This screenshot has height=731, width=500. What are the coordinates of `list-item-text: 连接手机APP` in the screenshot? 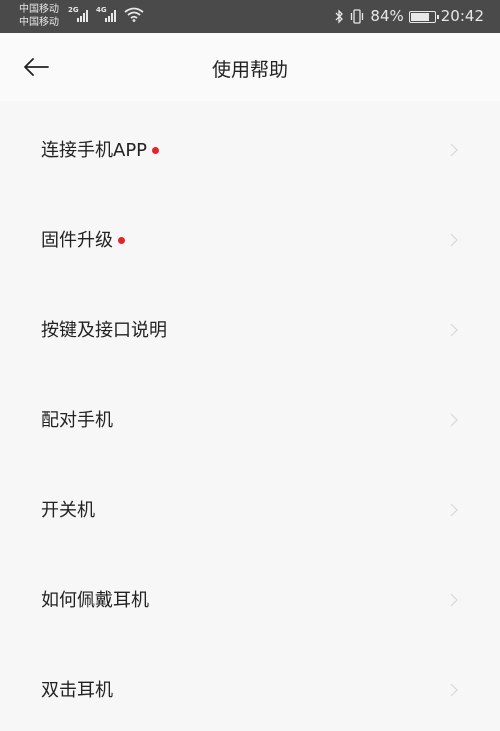 It's located at (94, 150).